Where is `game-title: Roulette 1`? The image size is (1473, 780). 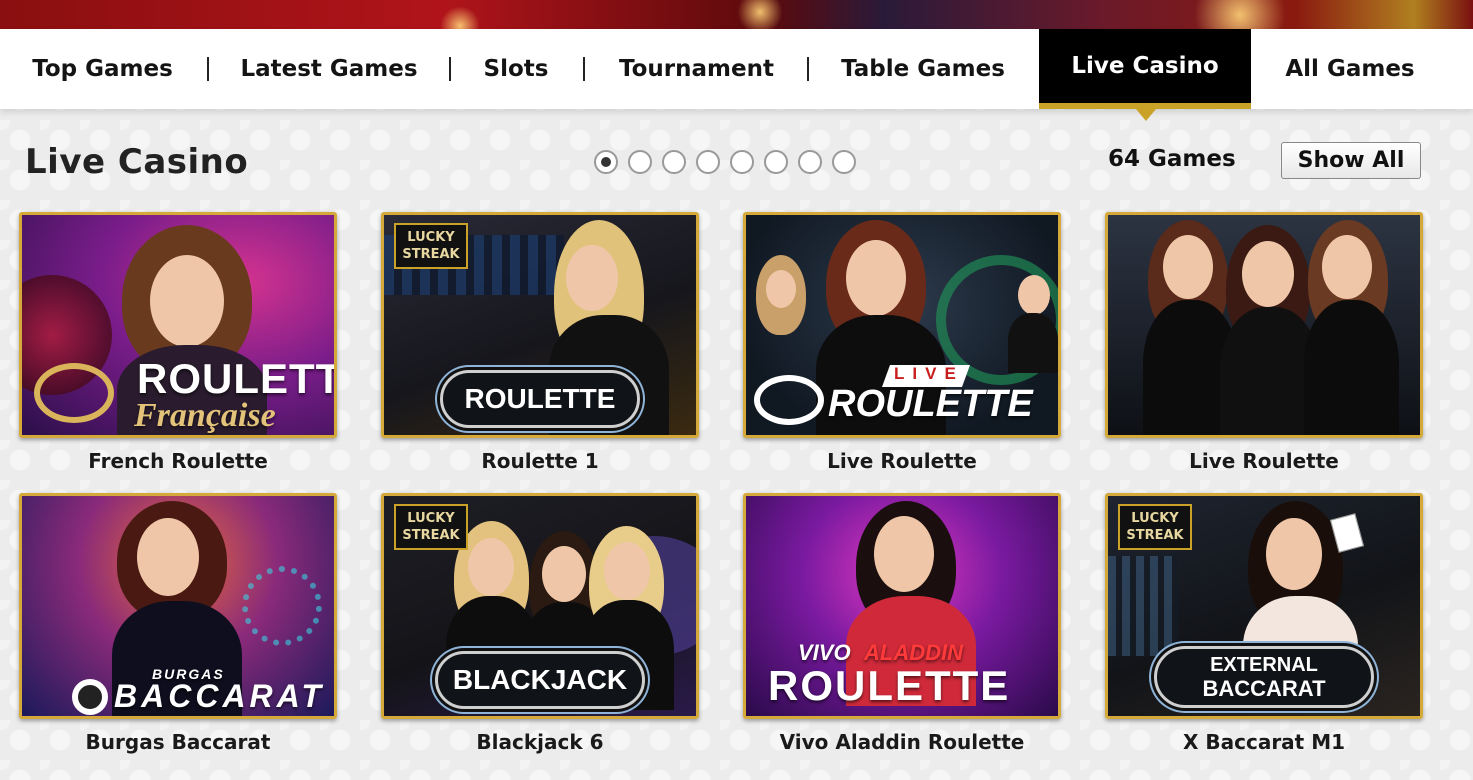 game-title: Roulette 1 is located at coordinates (540, 461).